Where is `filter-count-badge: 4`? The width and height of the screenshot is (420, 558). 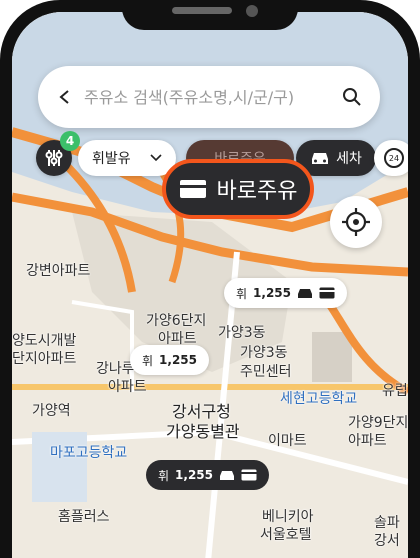 filter-count-badge: 4 is located at coordinates (70, 141).